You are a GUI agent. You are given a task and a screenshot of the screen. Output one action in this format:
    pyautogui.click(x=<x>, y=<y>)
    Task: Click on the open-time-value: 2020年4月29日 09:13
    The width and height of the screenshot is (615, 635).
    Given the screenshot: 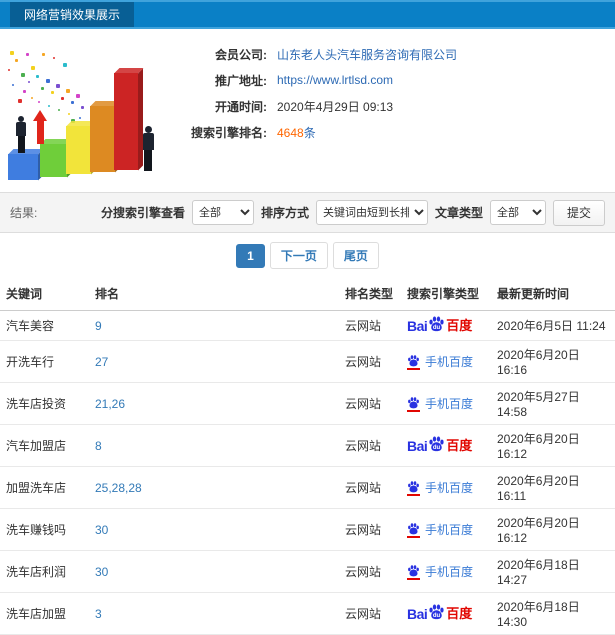 What is the action you would take?
    pyautogui.click(x=335, y=106)
    